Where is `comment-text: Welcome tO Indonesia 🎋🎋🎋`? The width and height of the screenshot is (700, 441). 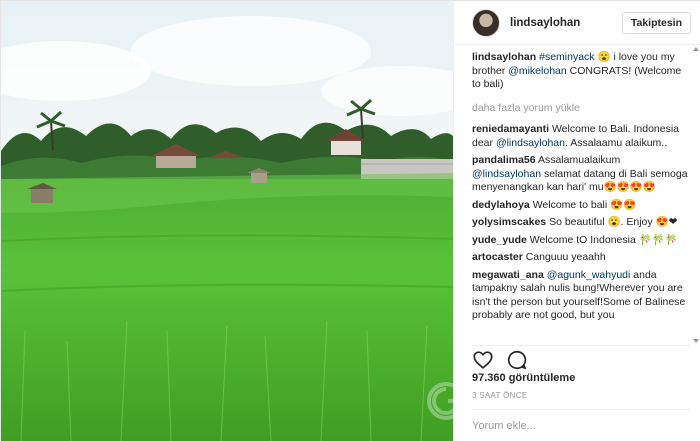
comment-text: Welcome tO Indonesia 🎋🎋🎋 is located at coordinates (602, 239).